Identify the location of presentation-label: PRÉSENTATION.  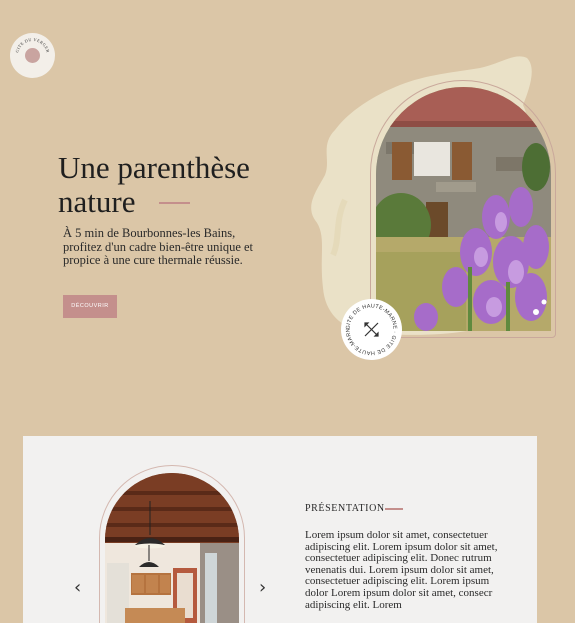
(345, 508).